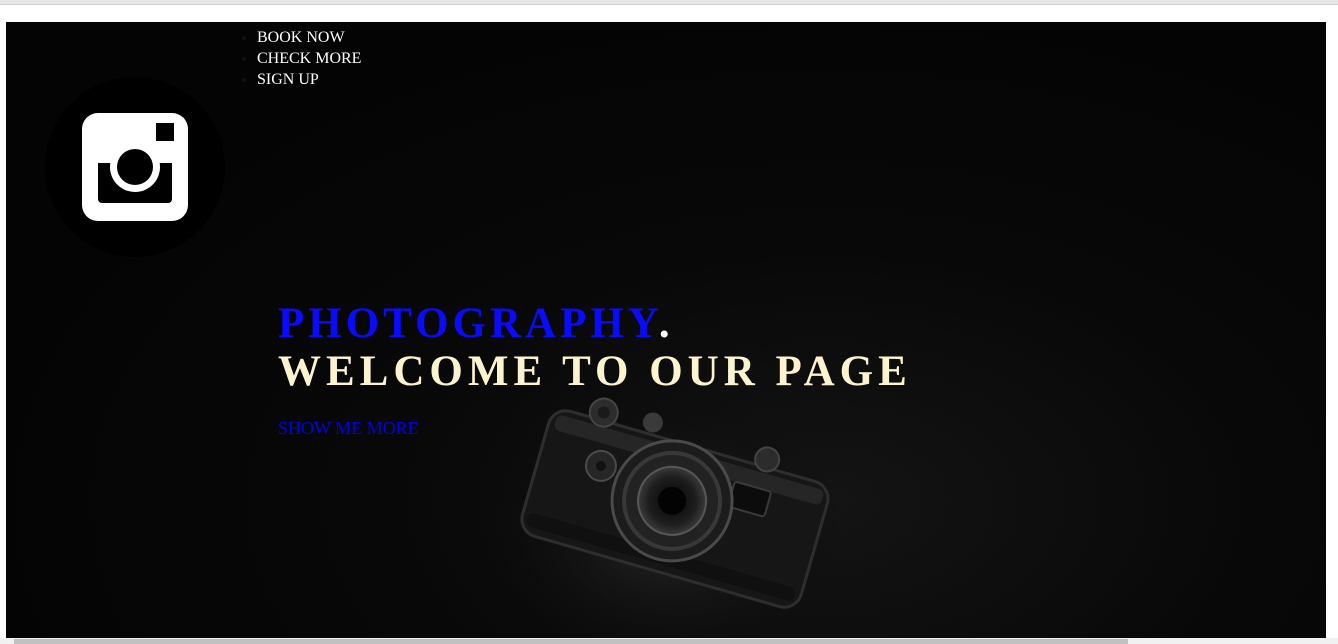 This screenshot has width=1338, height=644. I want to click on horizontal-scrollbar, so click(669, 641).